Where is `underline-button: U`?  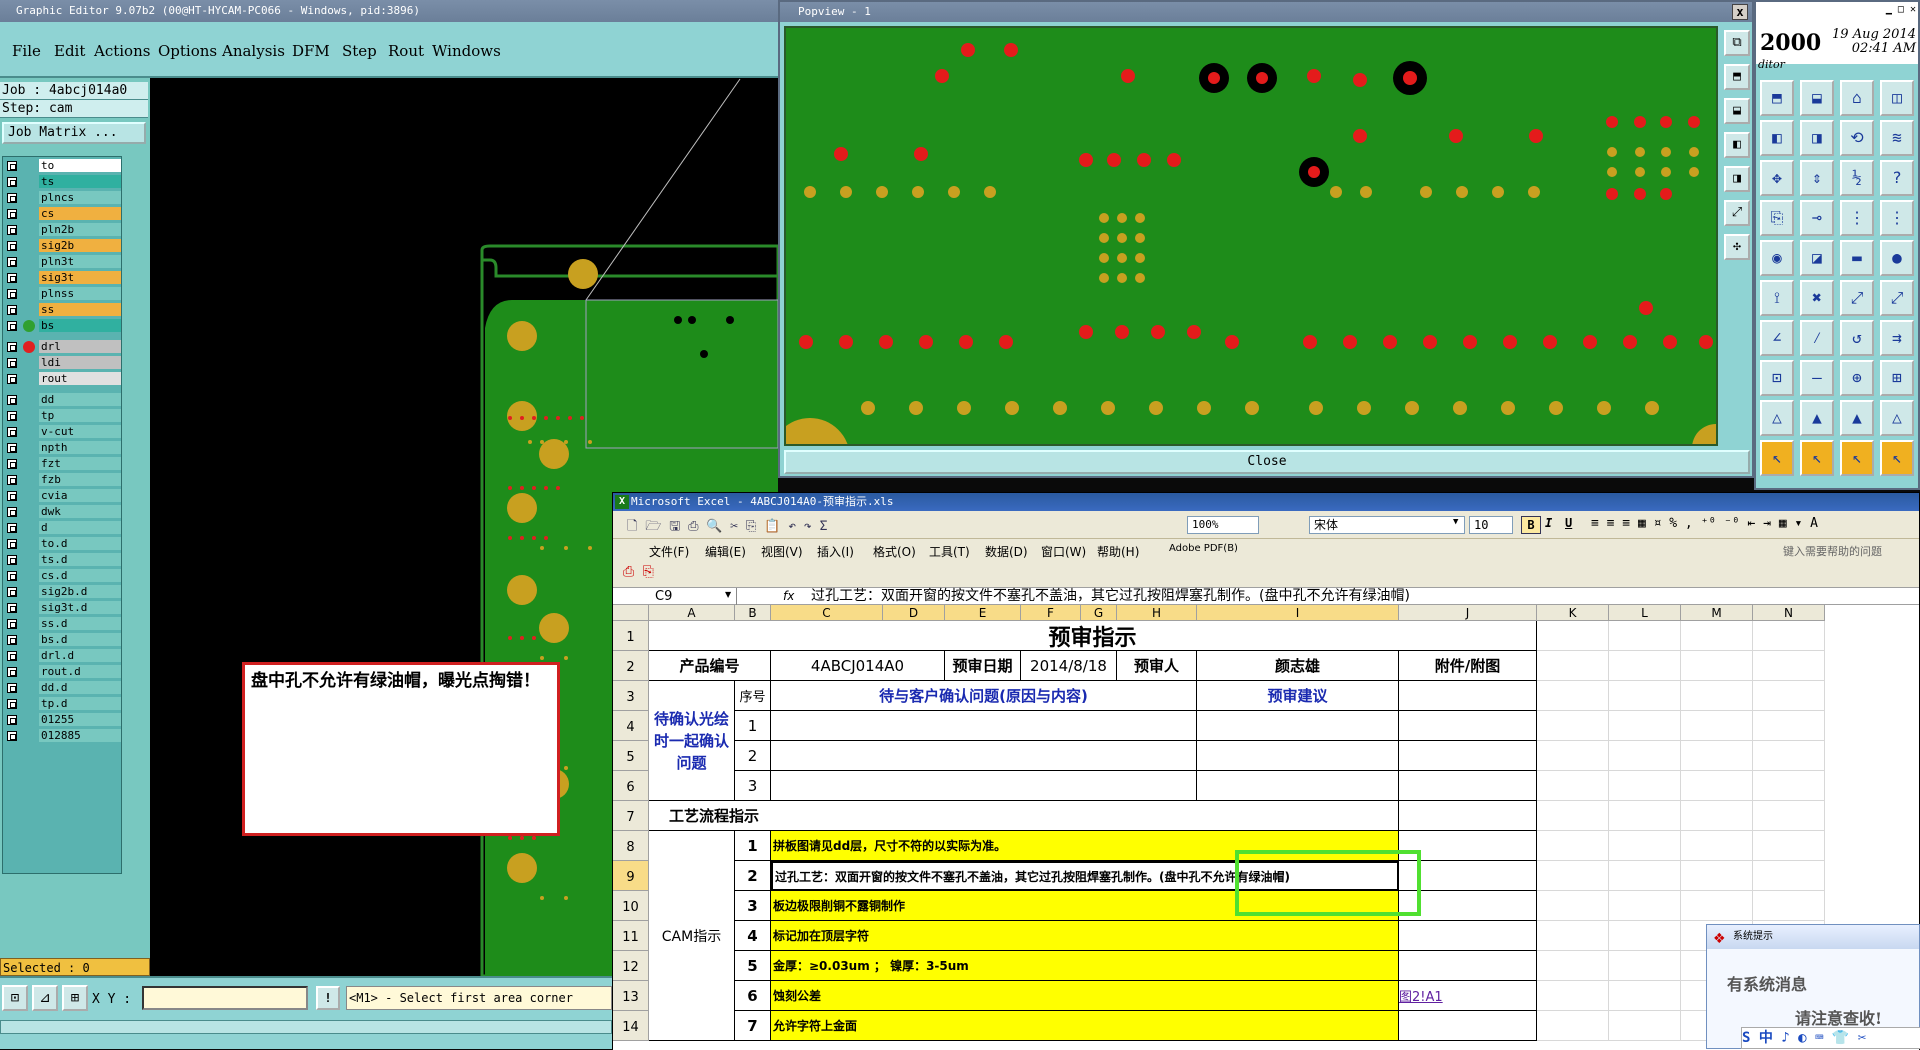 underline-button: U is located at coordinates (1568, 523).